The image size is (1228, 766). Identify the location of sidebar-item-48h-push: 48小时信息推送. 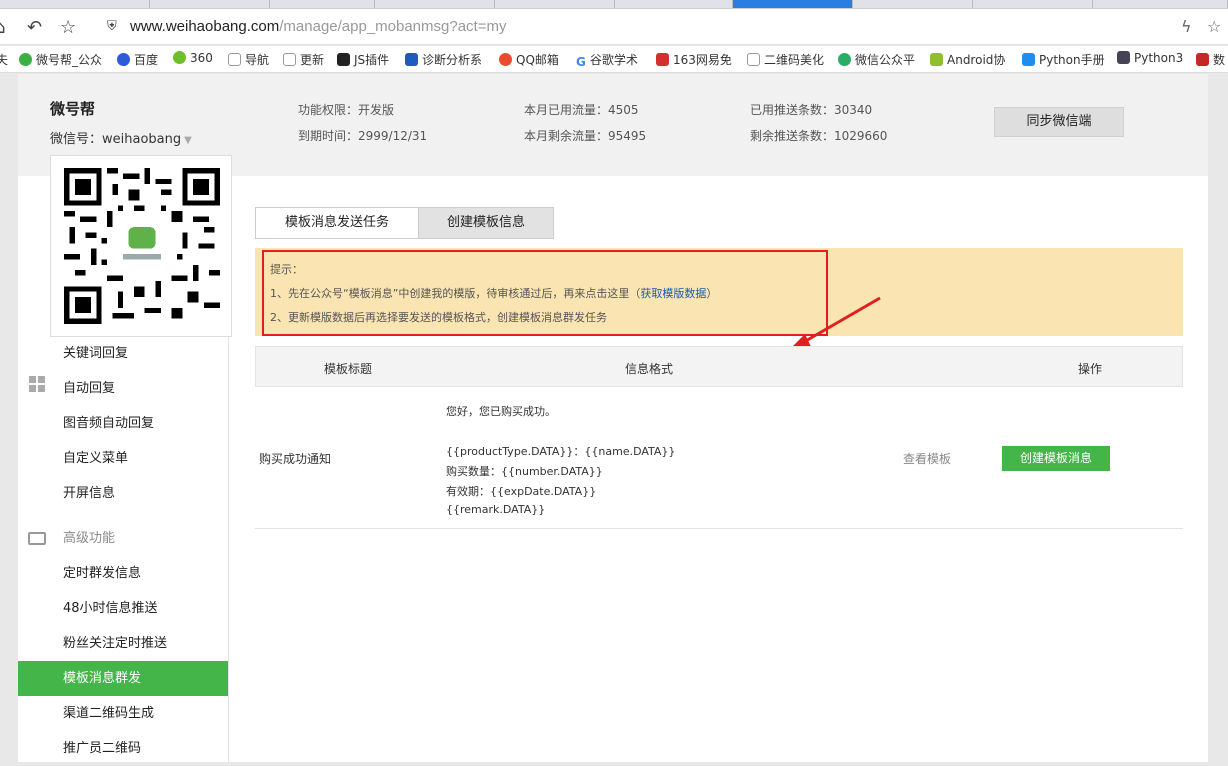
(123, 608).